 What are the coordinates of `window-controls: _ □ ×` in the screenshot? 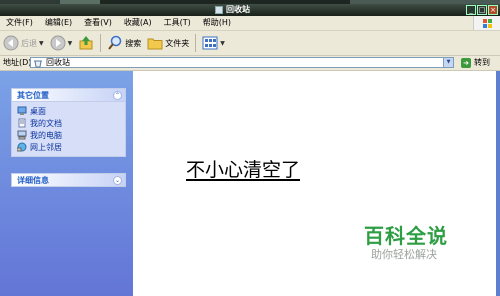 It's located at (482, 10).